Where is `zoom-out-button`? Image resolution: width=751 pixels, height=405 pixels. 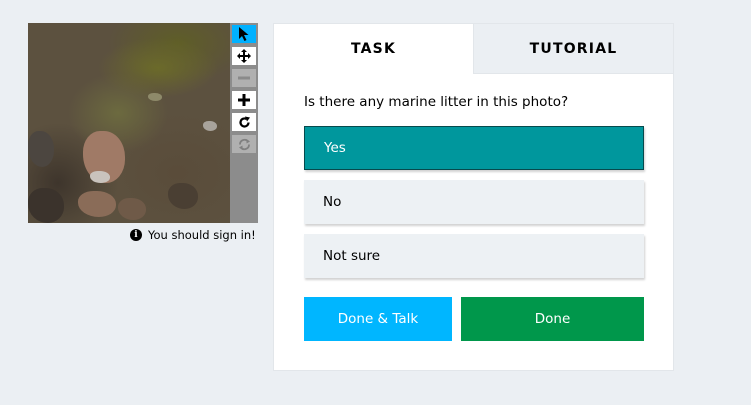 zoom-out-button is located at coordinates (244, 78).